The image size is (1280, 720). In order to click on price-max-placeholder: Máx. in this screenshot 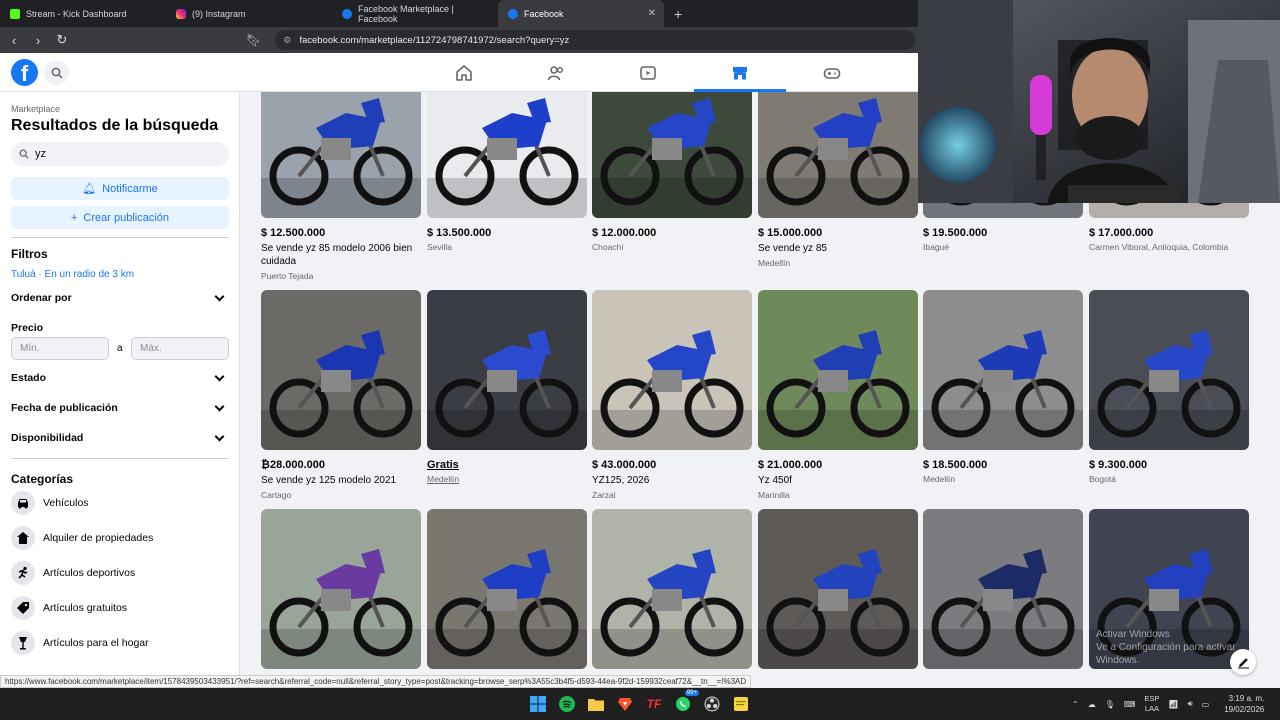, I will do `click(151, 348)`.